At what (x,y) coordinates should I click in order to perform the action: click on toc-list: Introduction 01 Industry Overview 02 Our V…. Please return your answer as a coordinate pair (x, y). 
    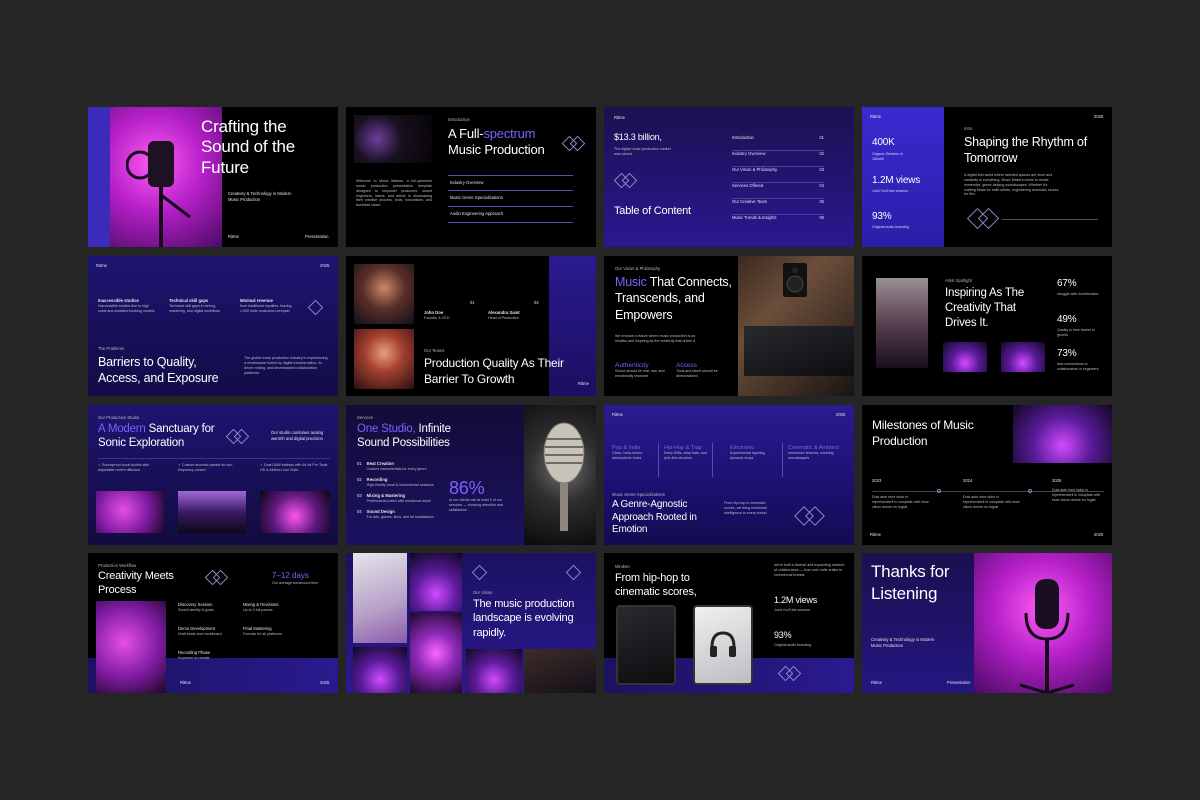
    Looking at the image, I should click on (778, 183).